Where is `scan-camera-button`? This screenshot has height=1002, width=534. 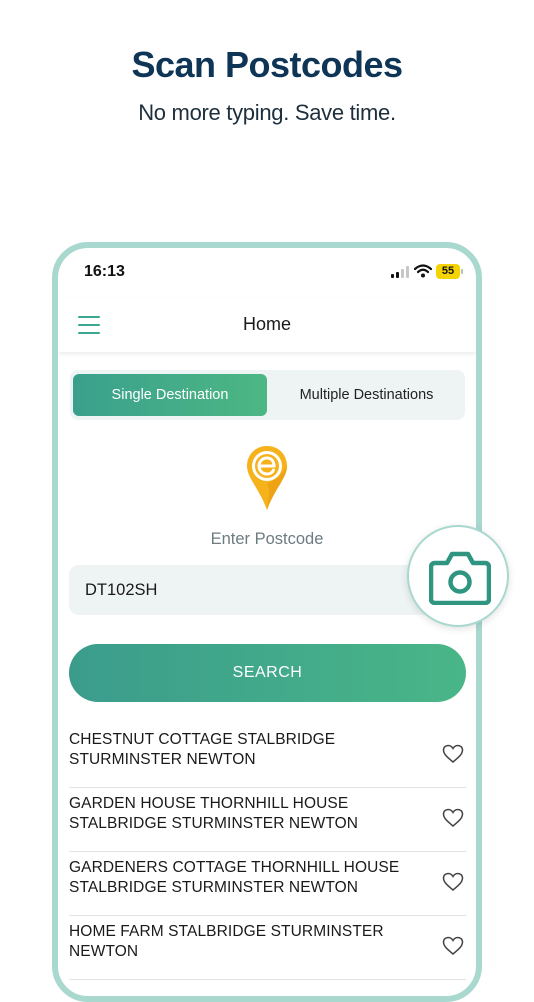
scan-camera-button is located at coordinates (458, 576).